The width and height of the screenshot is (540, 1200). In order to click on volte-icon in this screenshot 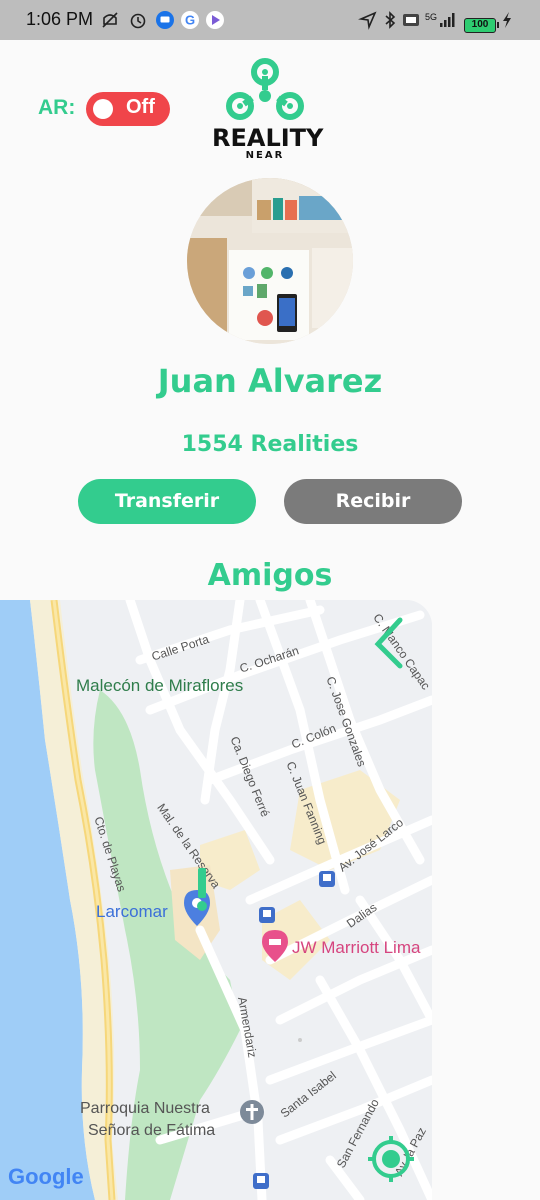, I will do `click(411, 20)`.